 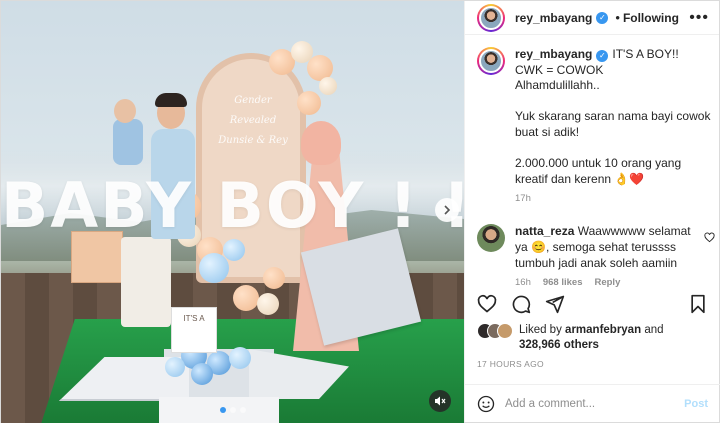 What do you see at coordinates (555, 304) in the screenshot?
I see `share-icon` at bounding box center [555, 304].